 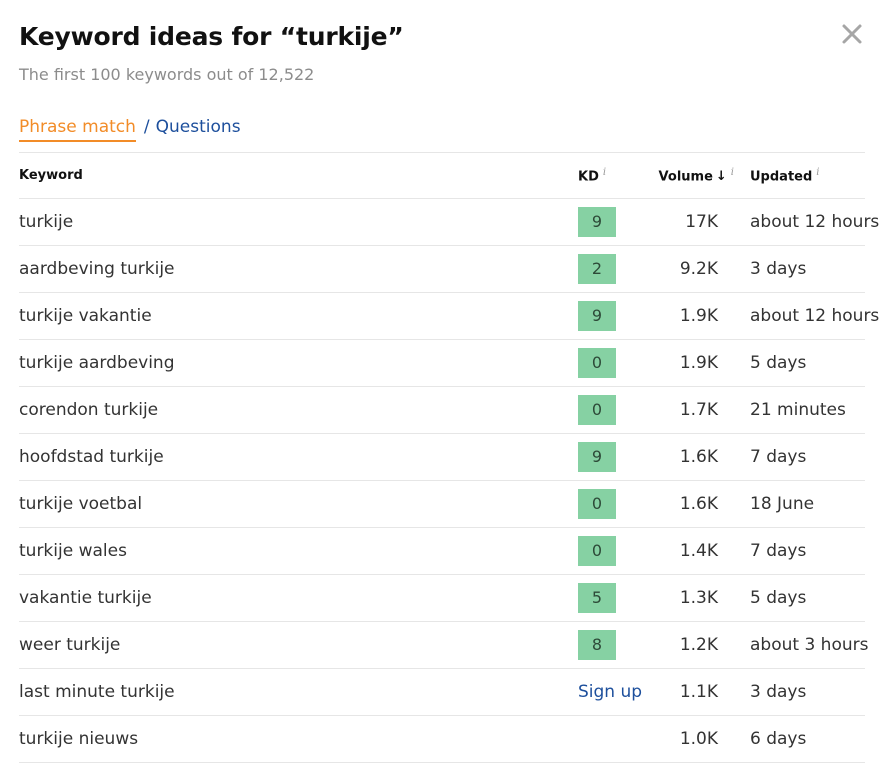 I want to click on table-row: hoofdstad turkije 9 1.6K 7 days, so click(x=442, y=457).